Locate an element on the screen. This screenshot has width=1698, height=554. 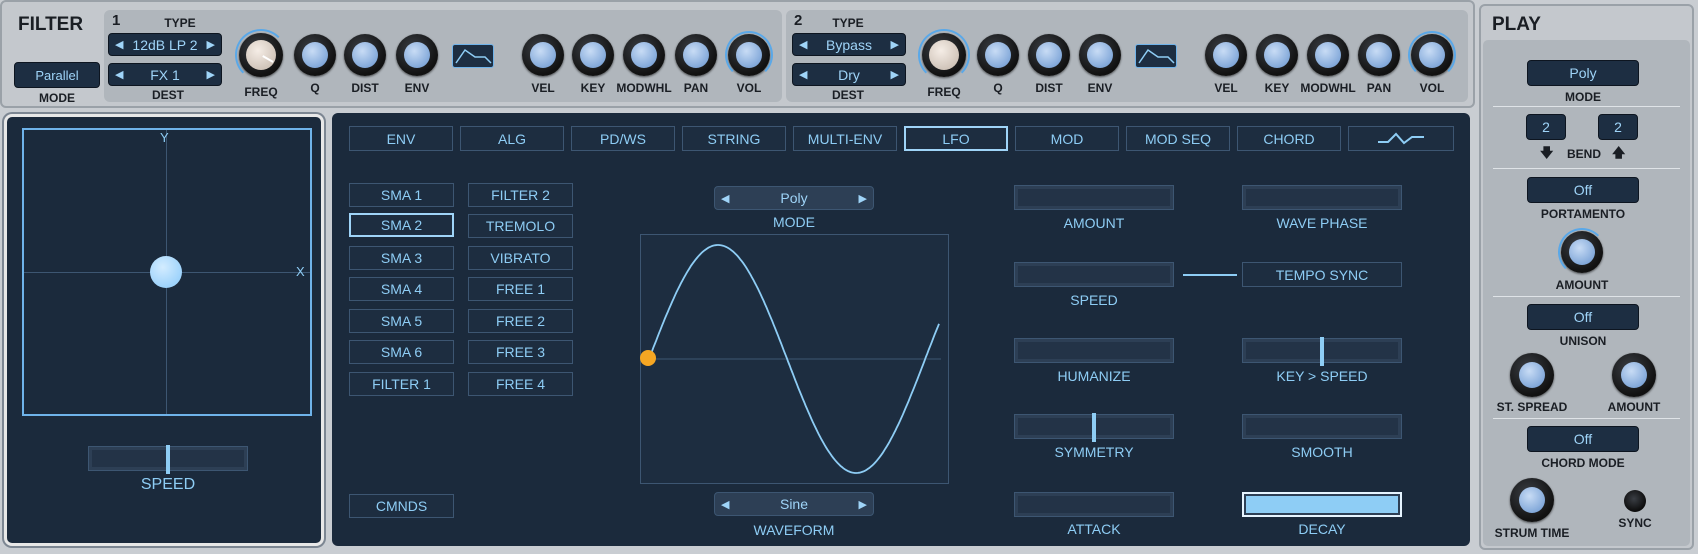
unison-select: Off is located at coordinates (1583, 317).